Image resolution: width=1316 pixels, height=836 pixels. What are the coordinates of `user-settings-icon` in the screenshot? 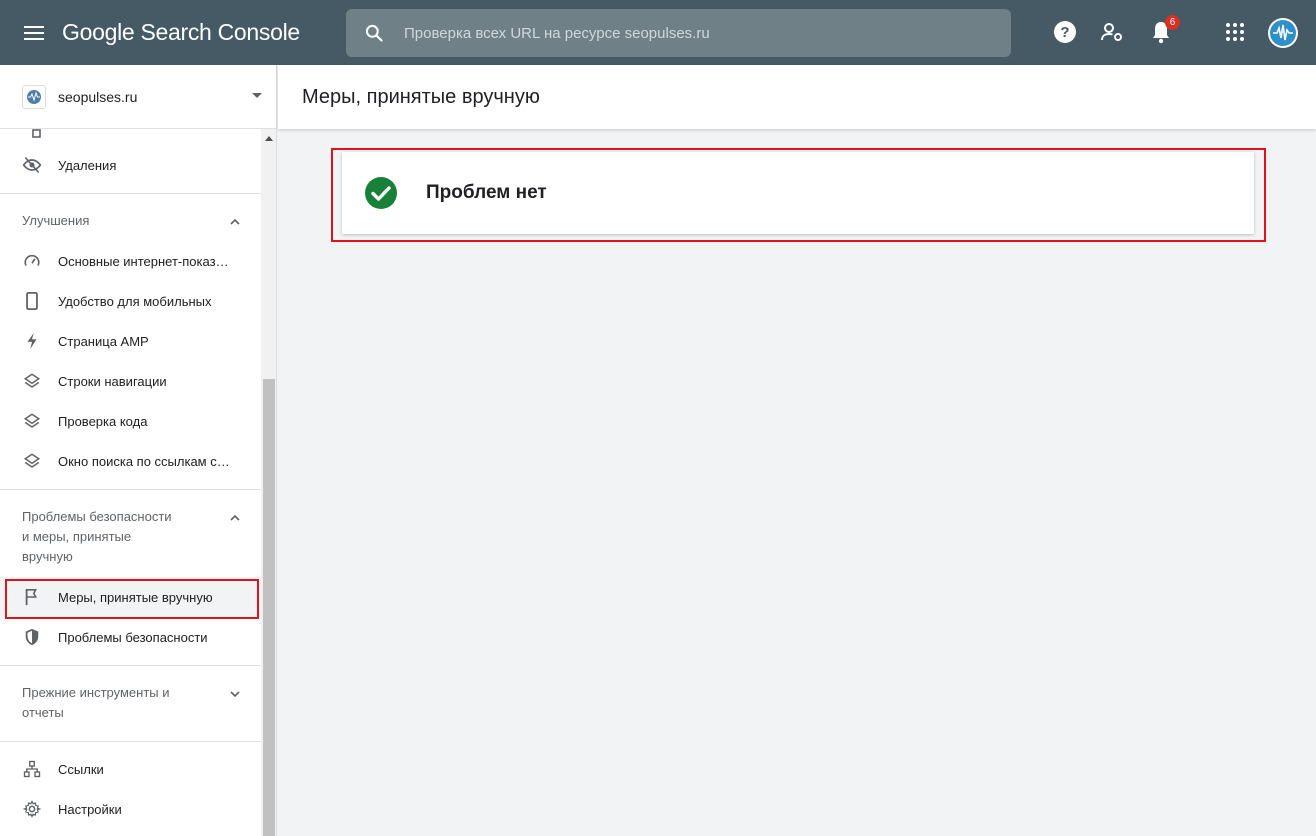 It's located at (1112, 32).